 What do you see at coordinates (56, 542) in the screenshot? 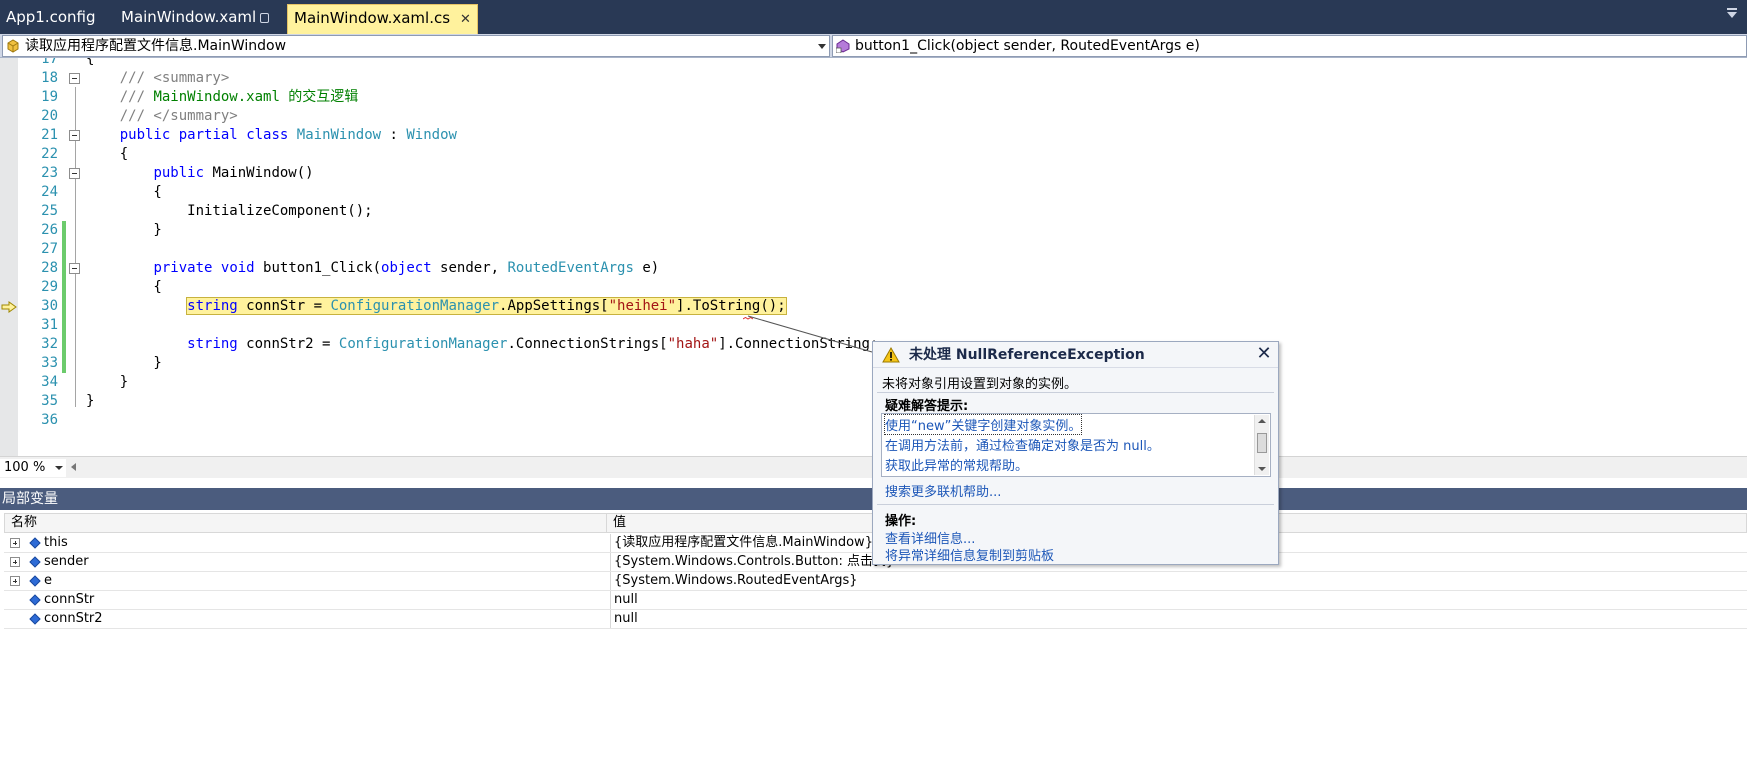
I see `variable-name: this` at bounding box center [56, 542].